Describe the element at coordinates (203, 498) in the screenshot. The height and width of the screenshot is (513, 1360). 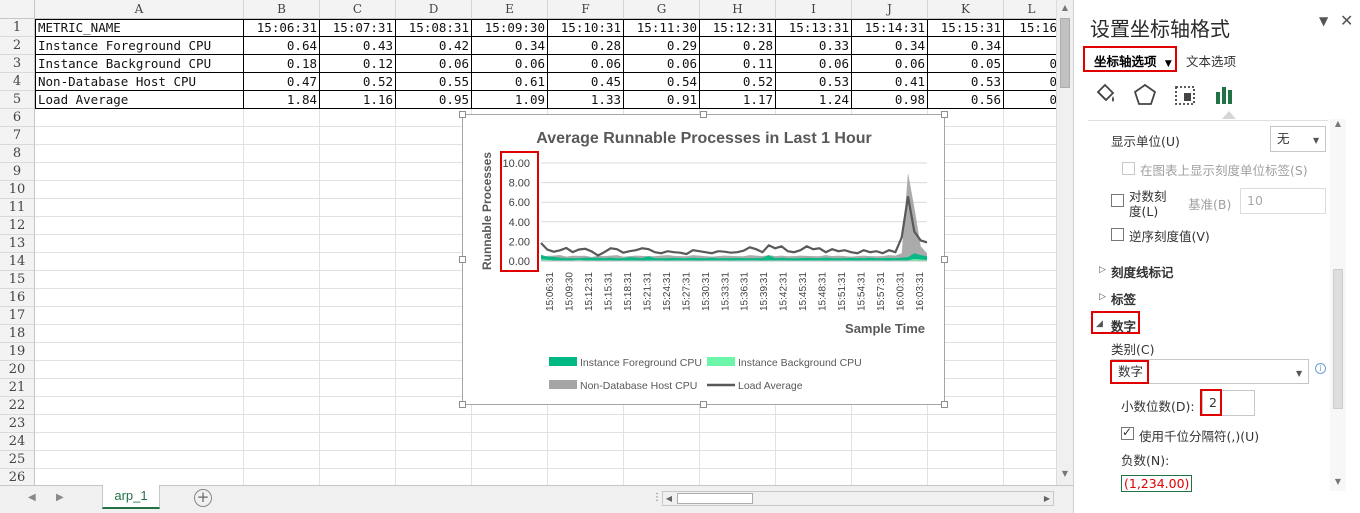
I see `add-sheet-icon: +` at that location.